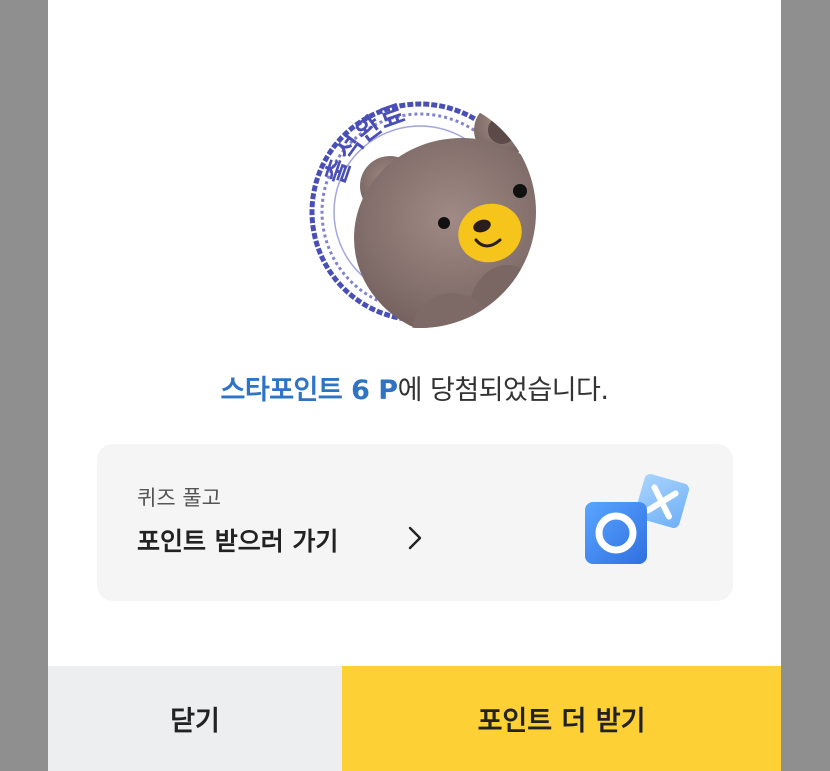 The width and height of the screenshot is (830, 771). I want to click on ox-quiz-icon, so click(637, 518).